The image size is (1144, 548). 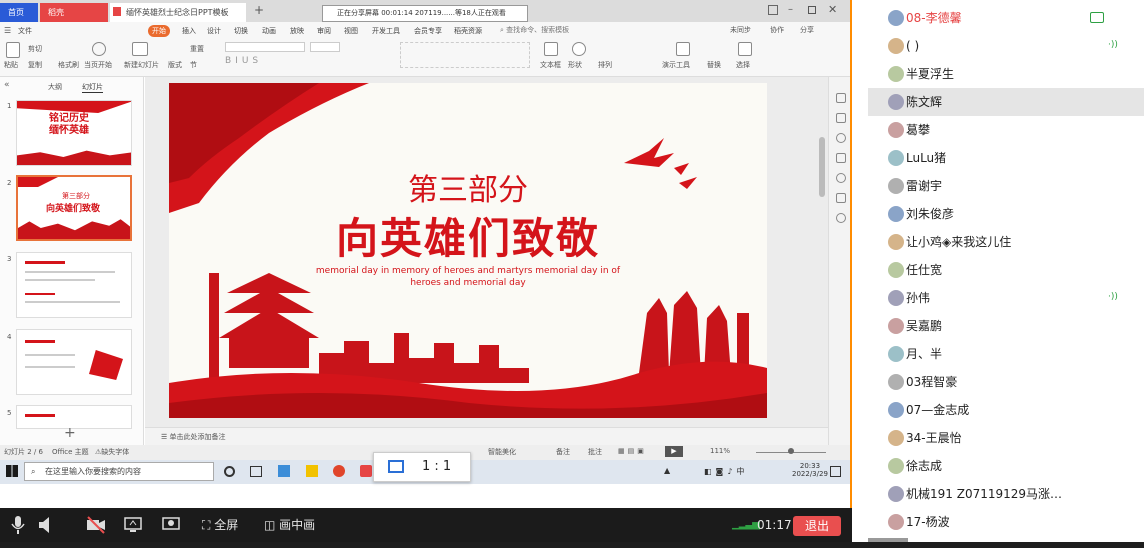 What do you see at coordinates (888, 540) in the screenshot?
I see `list-scroll-indicator` at bounding box center [888, 540].